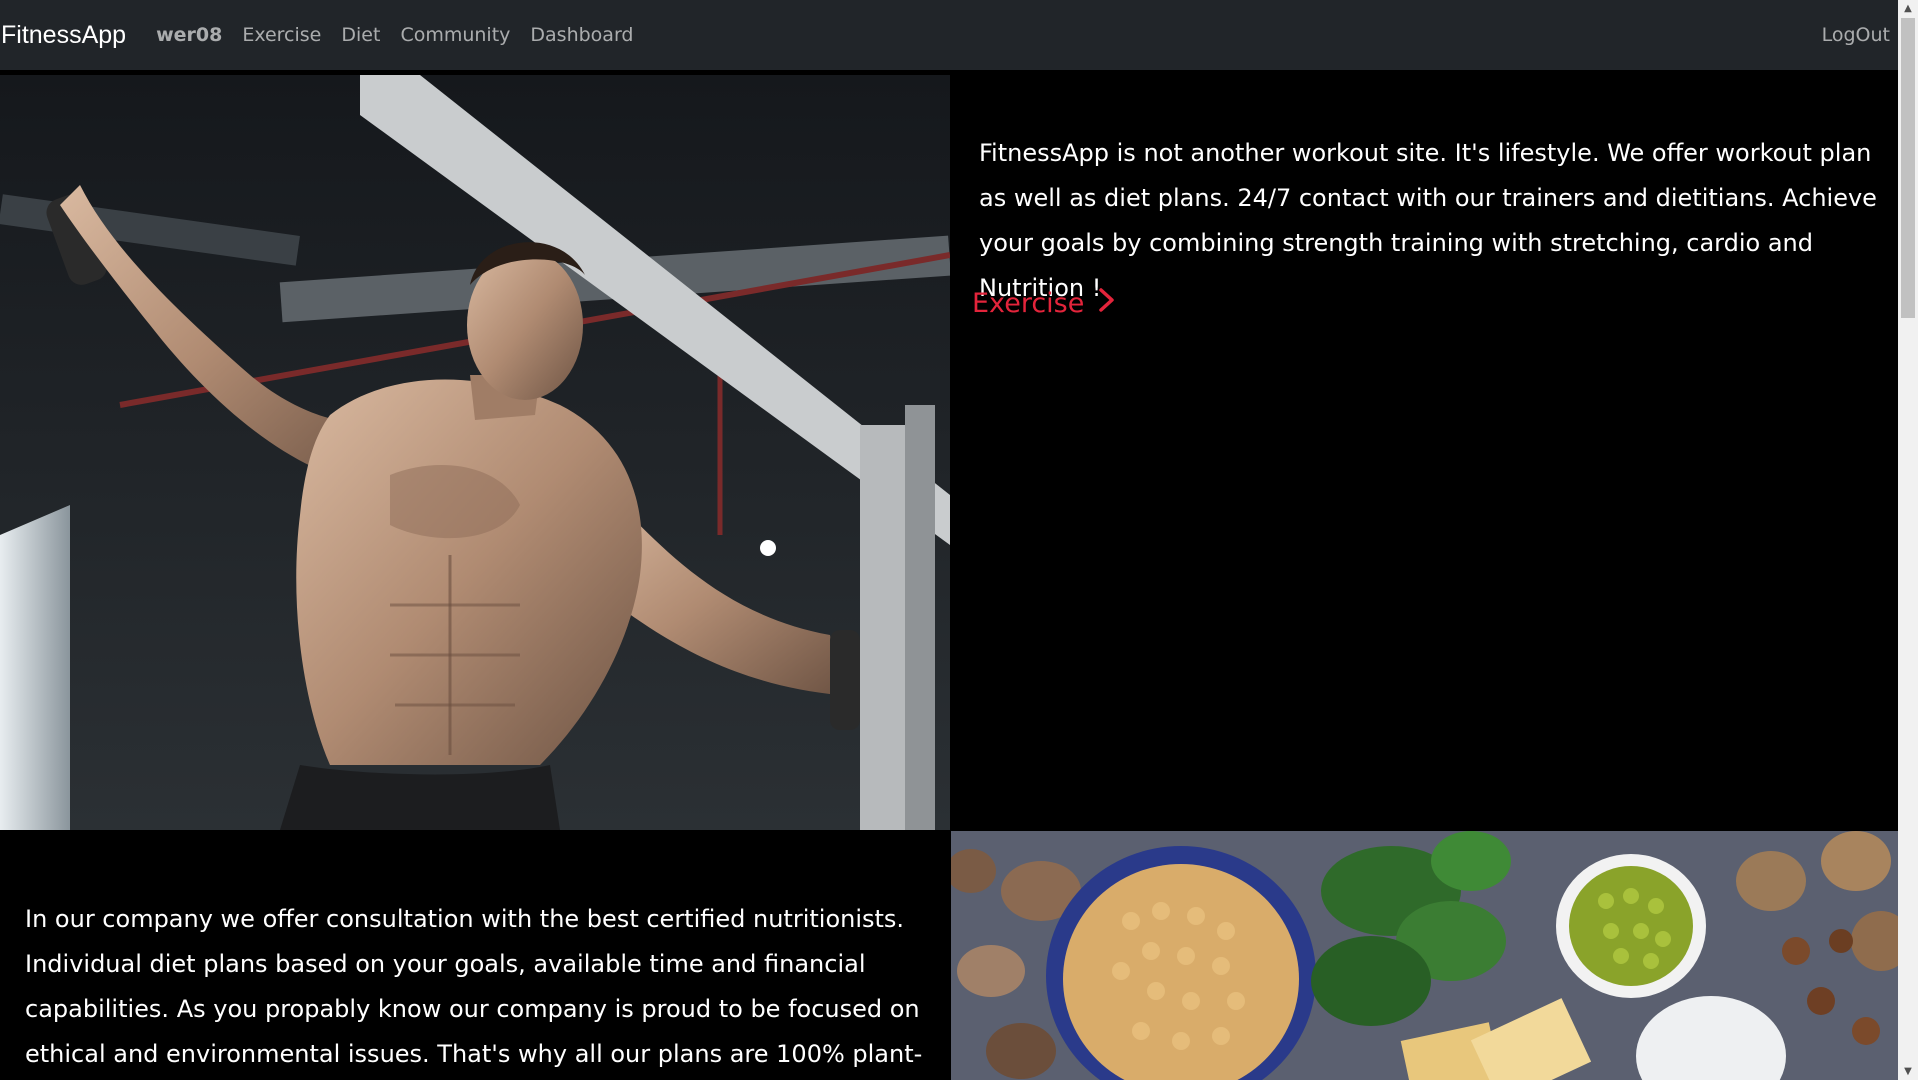 The width and height of the screenshot is (1918, 1080). What do you see at coordinates (63, 35) in the screenshot?
I see `brand-logo: FitnessApp` at bounding box center [63, 35].